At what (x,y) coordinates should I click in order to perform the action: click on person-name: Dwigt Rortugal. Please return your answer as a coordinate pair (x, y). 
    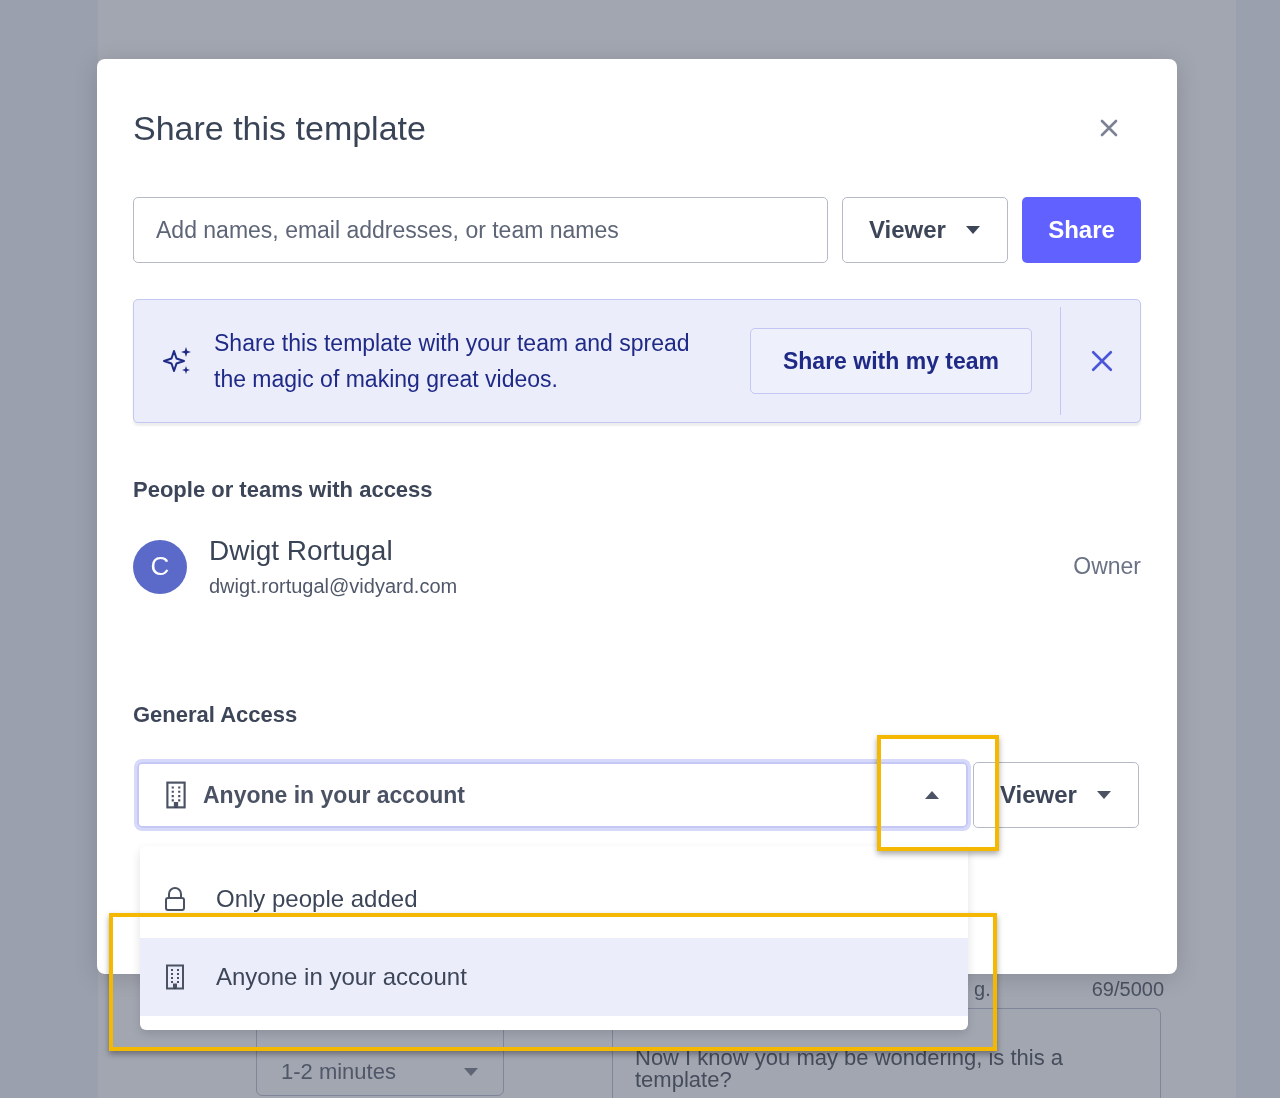
    Looking at the image, I should click on (301, 551).